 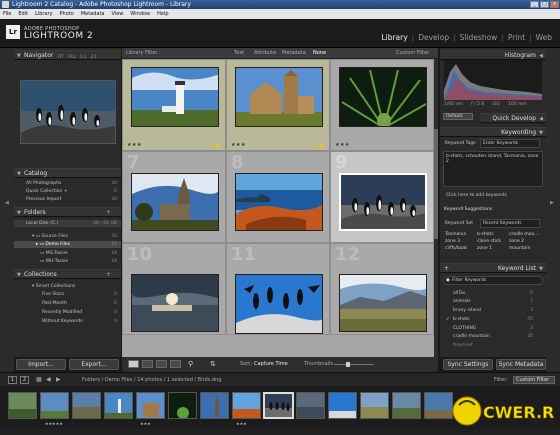 I want to click on checkmark-icon: ✓, so click(x=448, y=319).